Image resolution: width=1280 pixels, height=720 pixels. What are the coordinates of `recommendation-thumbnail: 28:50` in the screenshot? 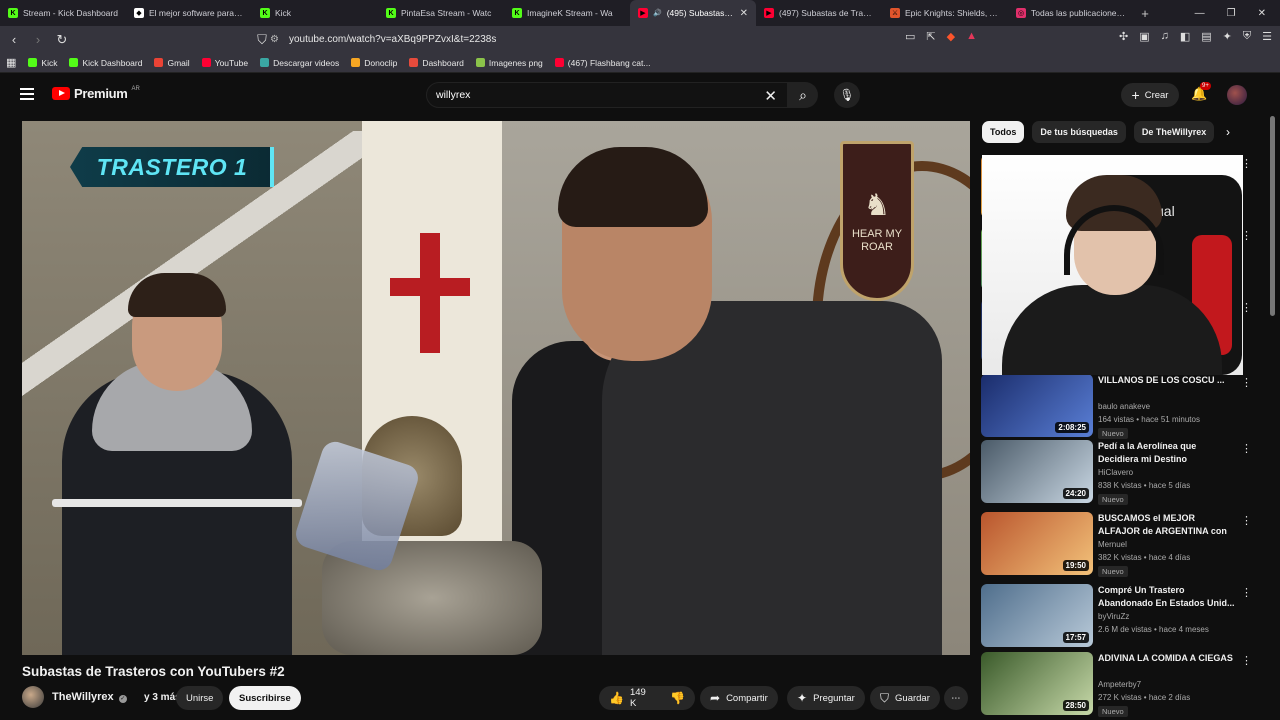 It's located at (1037, 683).